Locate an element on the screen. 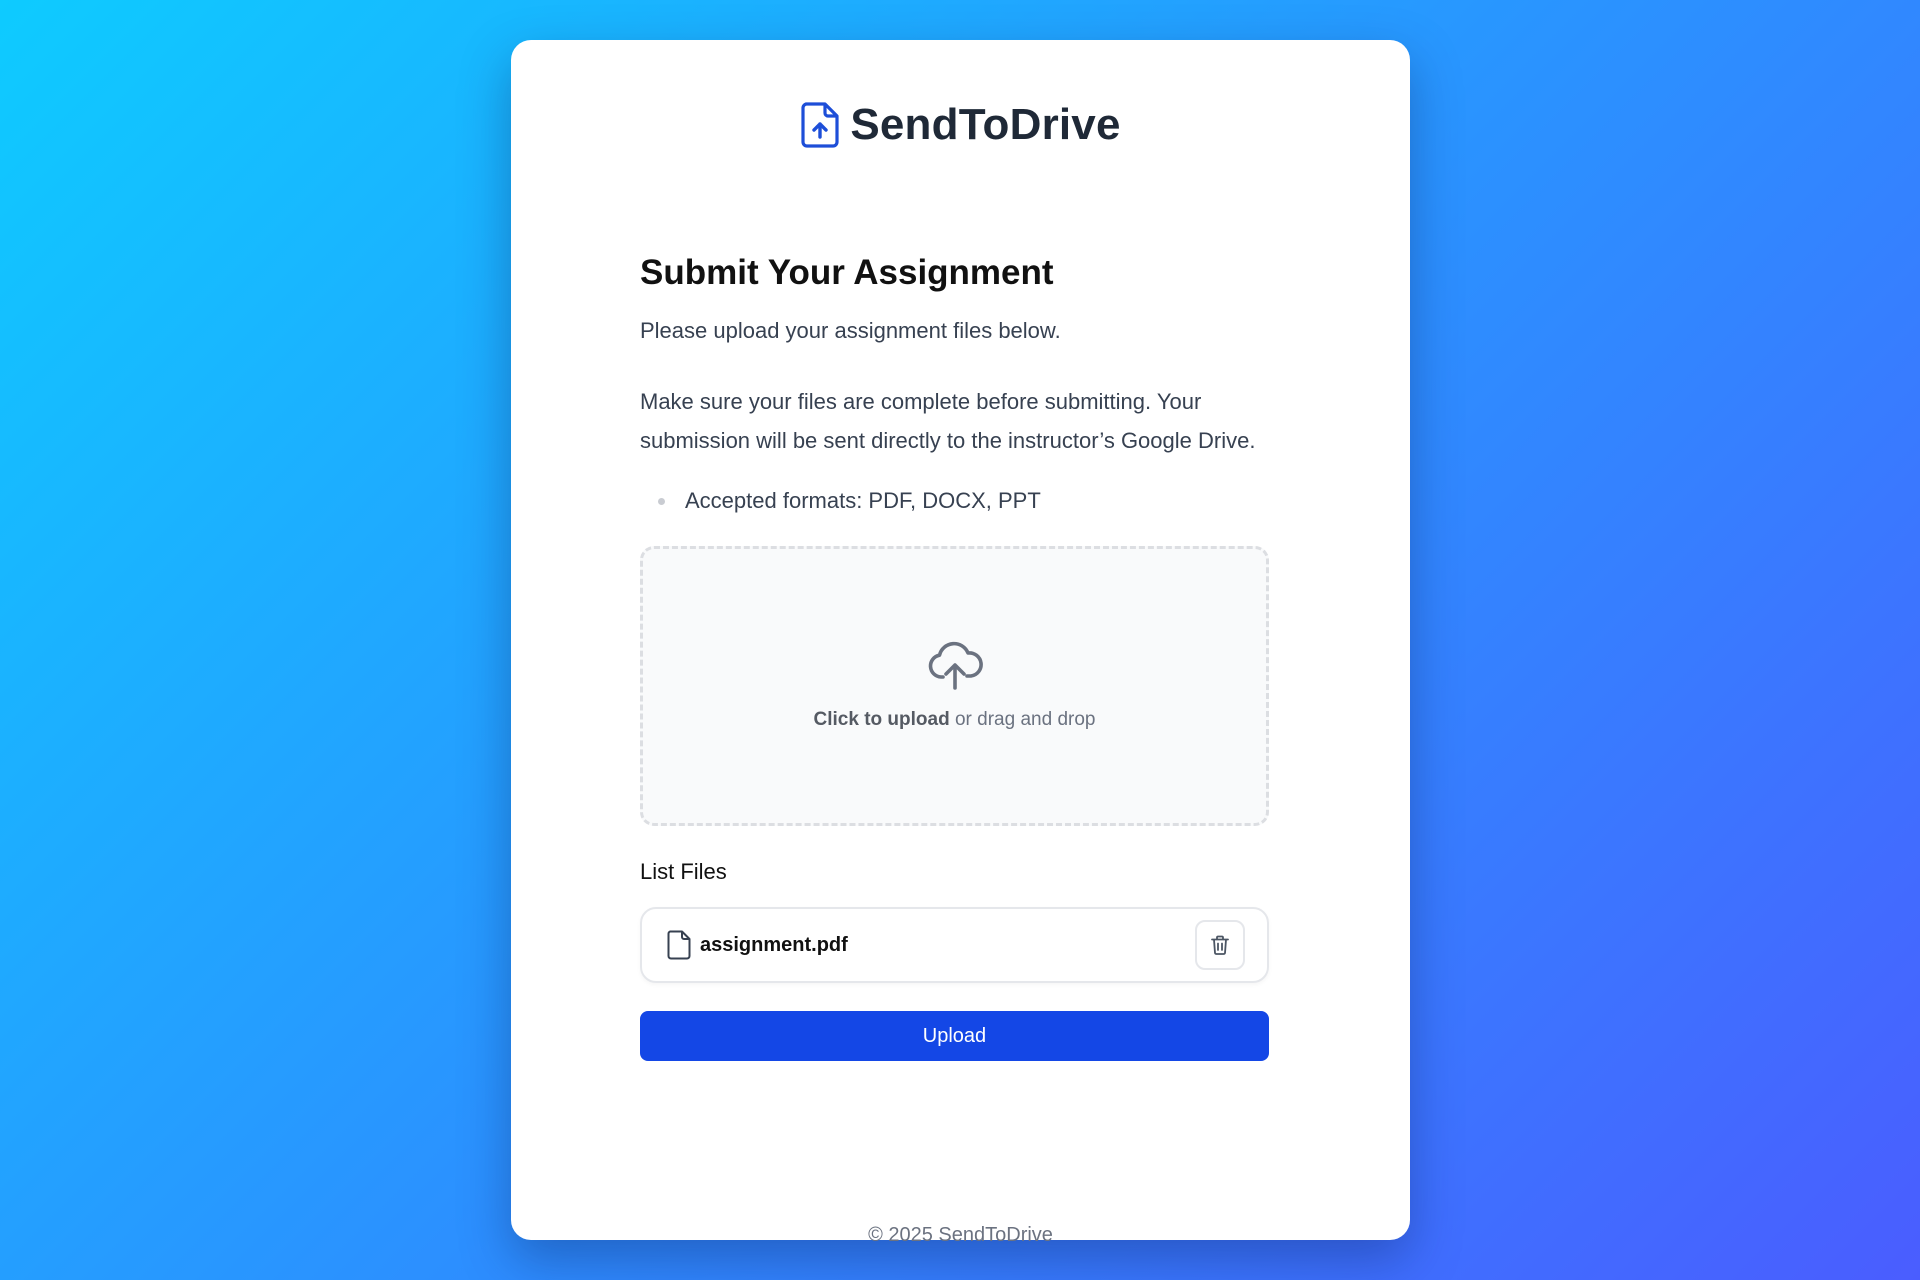 This screenshot has width=1920, height=1280. app-name: SendToDrive is located at coordinates (985, 124).